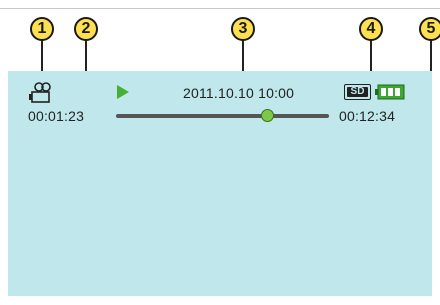 This screenshot has height=305, width=440. I want to click on callout-2: 2, so click(86, 29).